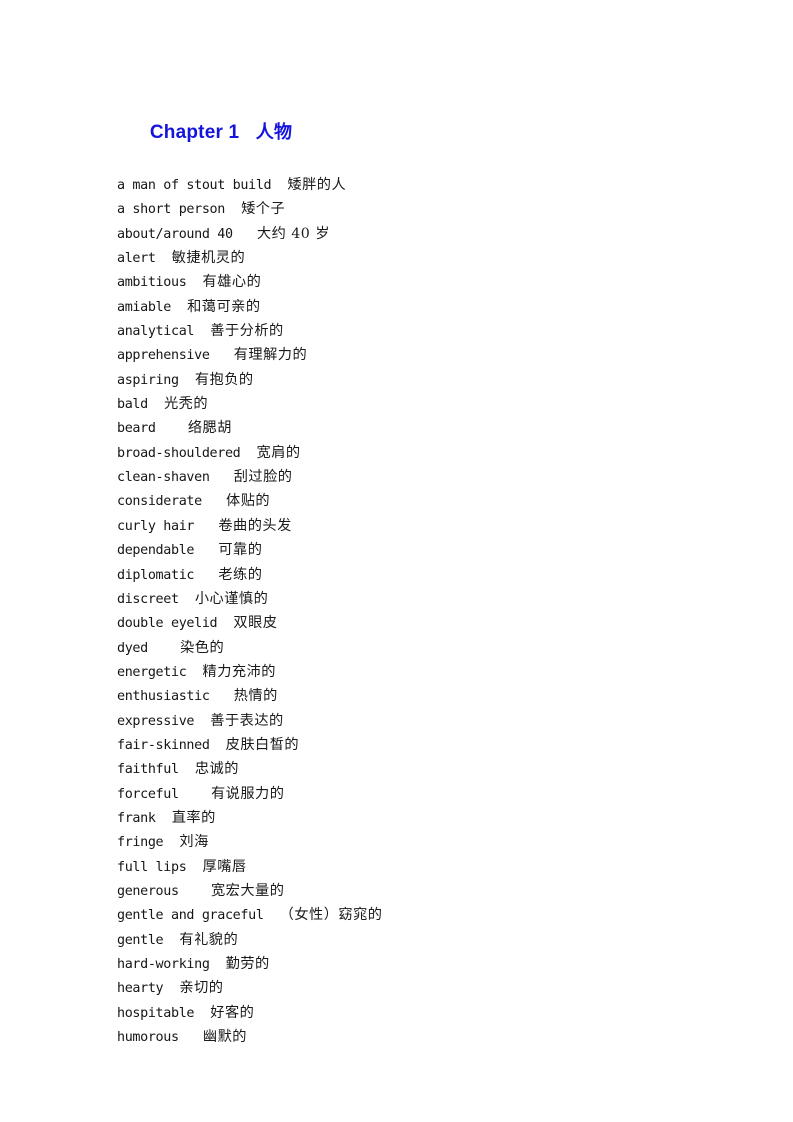  Describe the element at coordinates (417, 526) in the screenshot. I see `list-item: curly hair 卷曲的头发` at that location.